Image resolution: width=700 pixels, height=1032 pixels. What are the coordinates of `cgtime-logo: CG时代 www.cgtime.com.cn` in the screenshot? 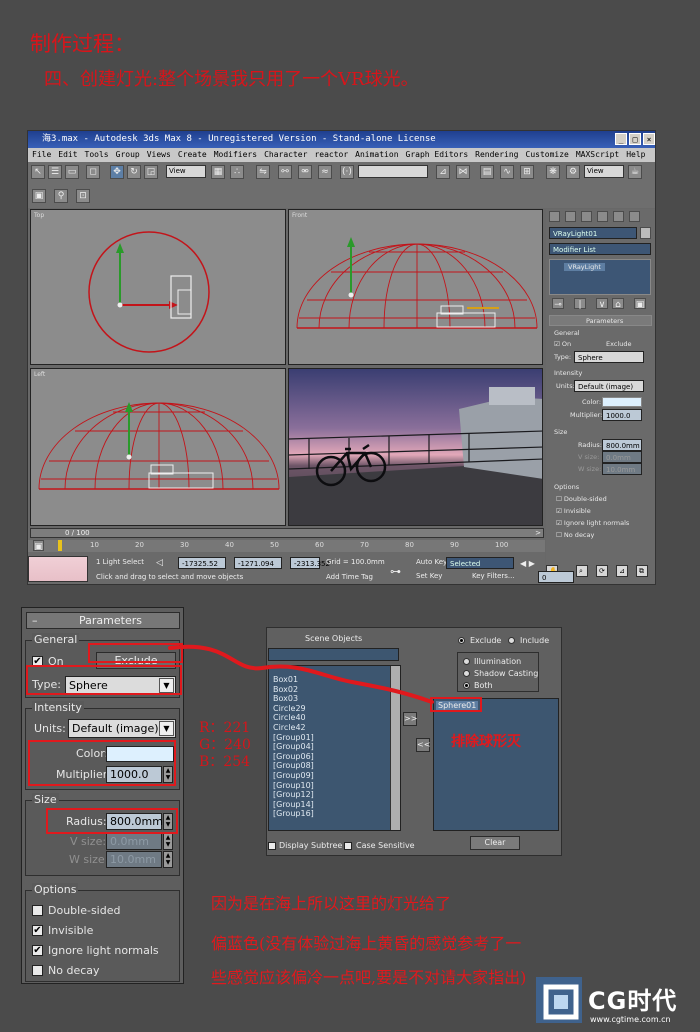 It's located at (613, 1001).